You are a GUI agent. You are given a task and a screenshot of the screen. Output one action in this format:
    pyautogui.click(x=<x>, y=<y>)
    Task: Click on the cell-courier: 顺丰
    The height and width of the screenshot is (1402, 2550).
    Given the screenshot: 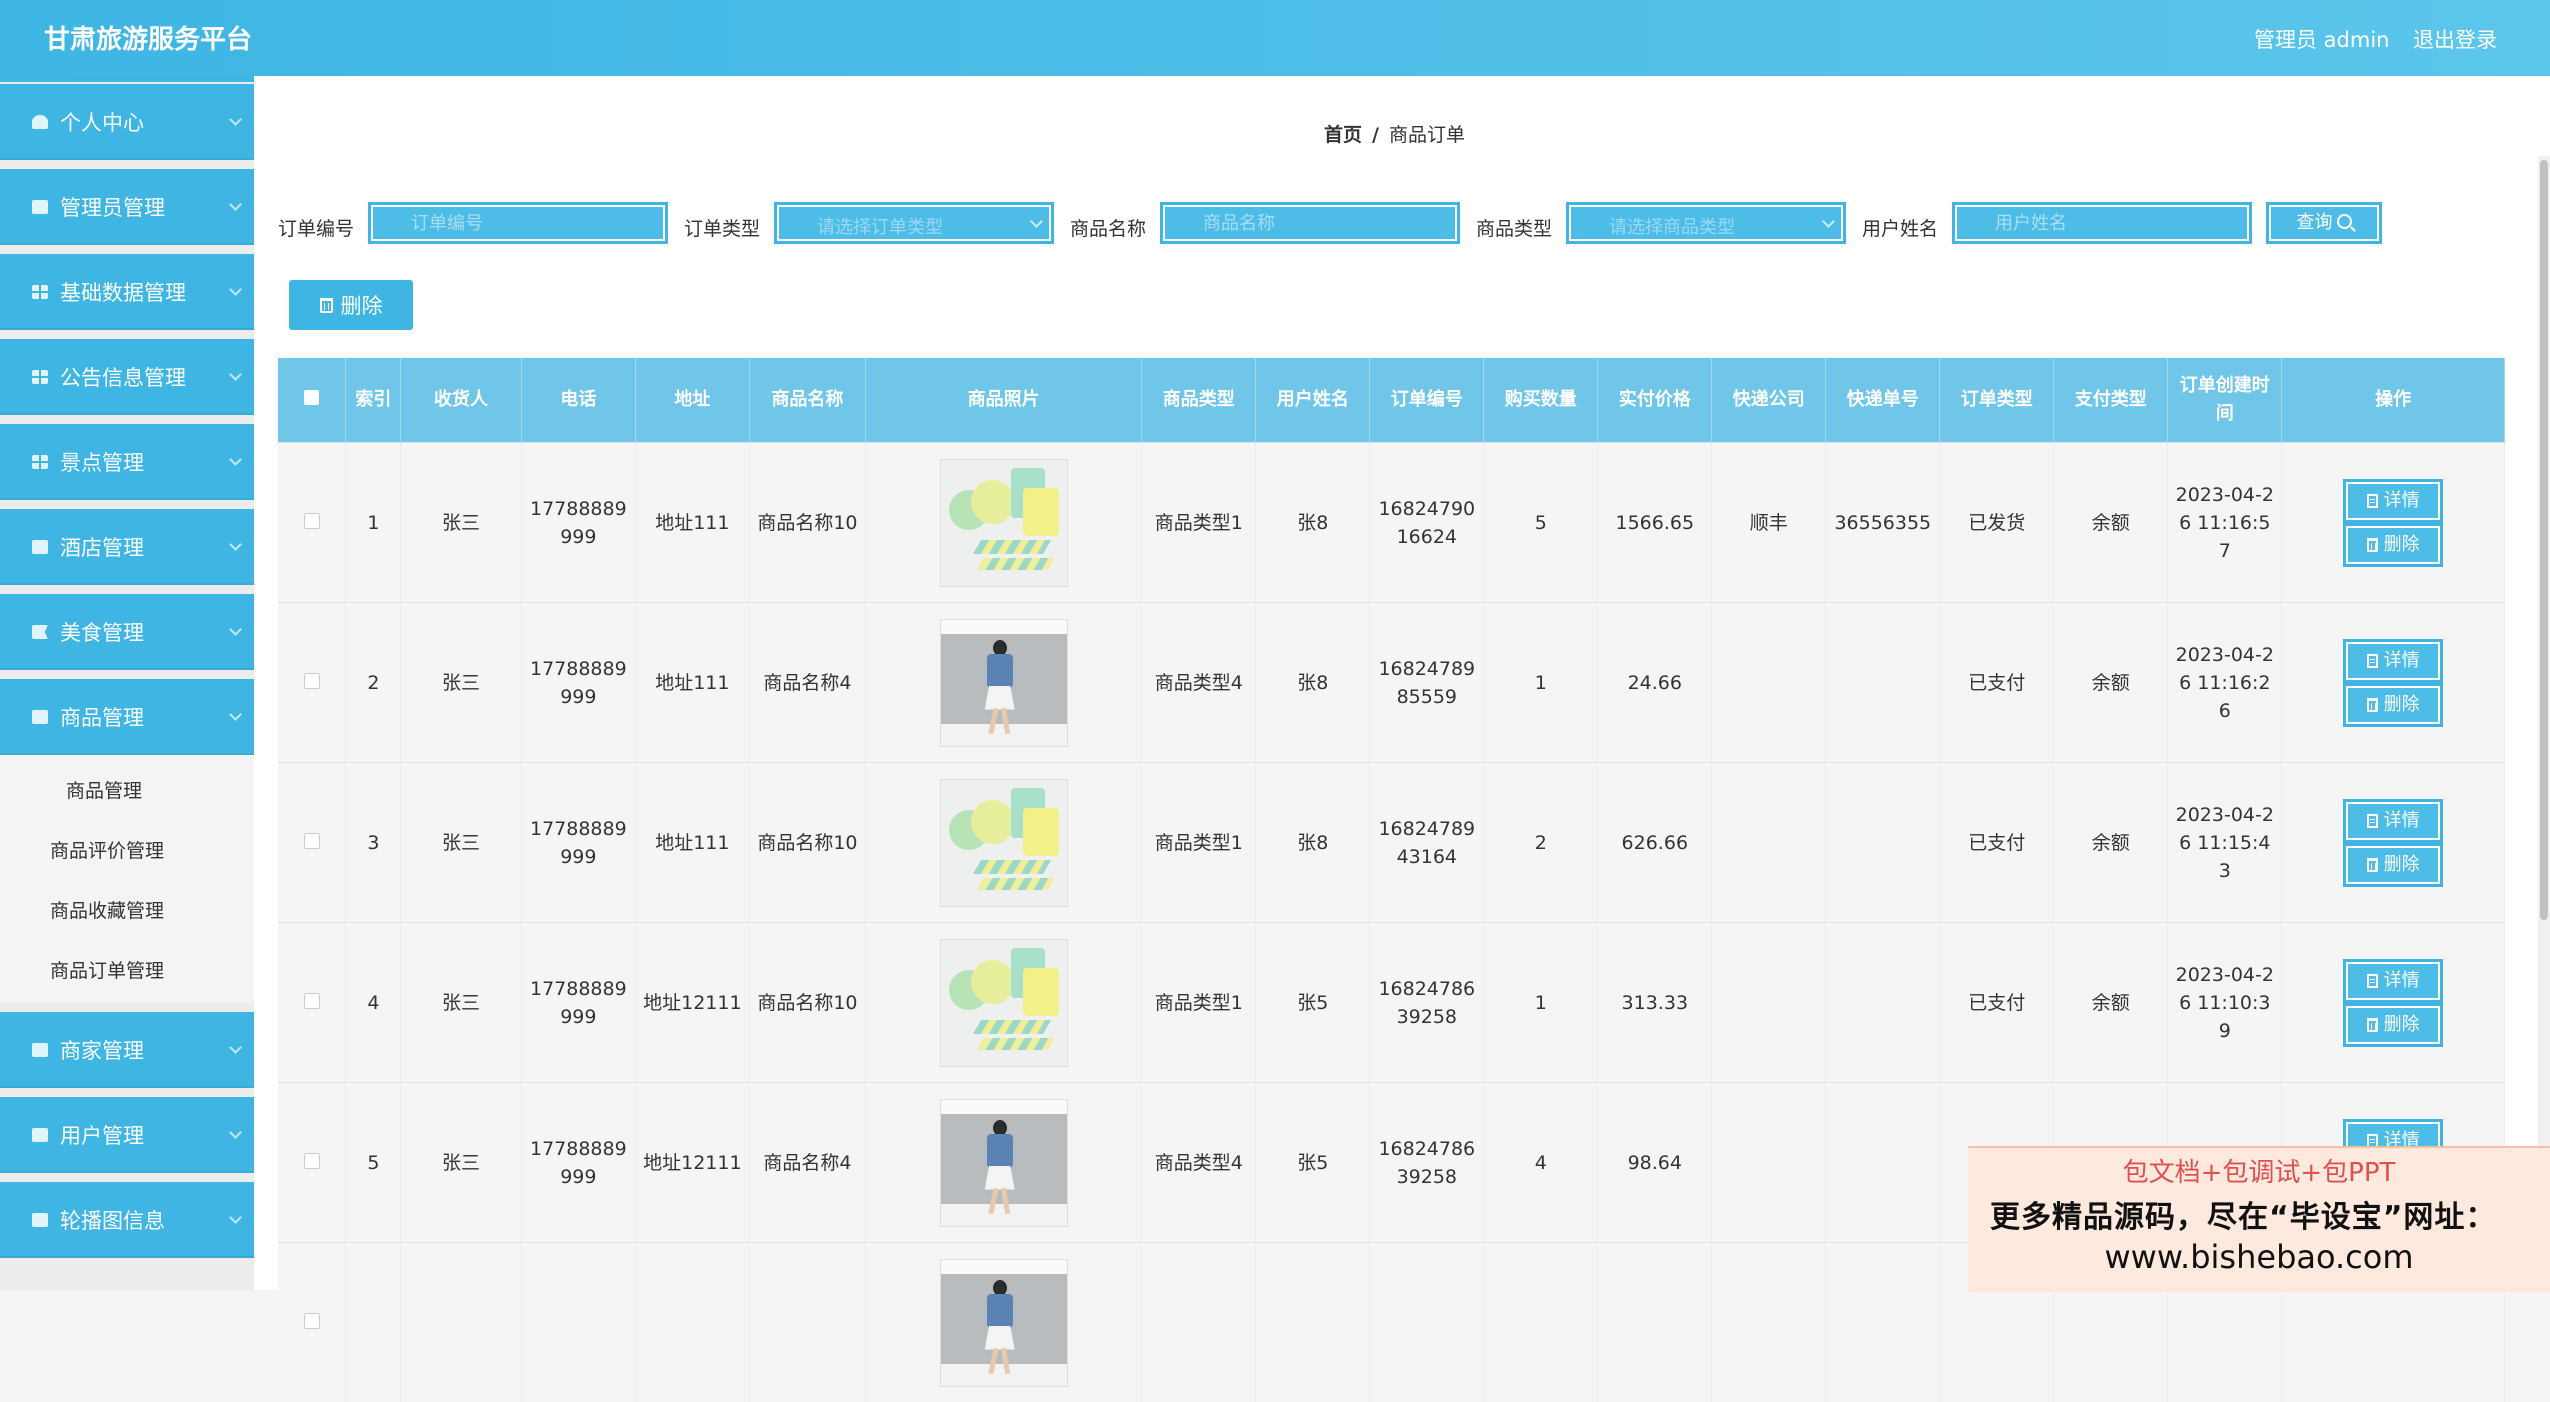 What is the action you would take?
    pyautogui.click(x=1769, y=523)
    